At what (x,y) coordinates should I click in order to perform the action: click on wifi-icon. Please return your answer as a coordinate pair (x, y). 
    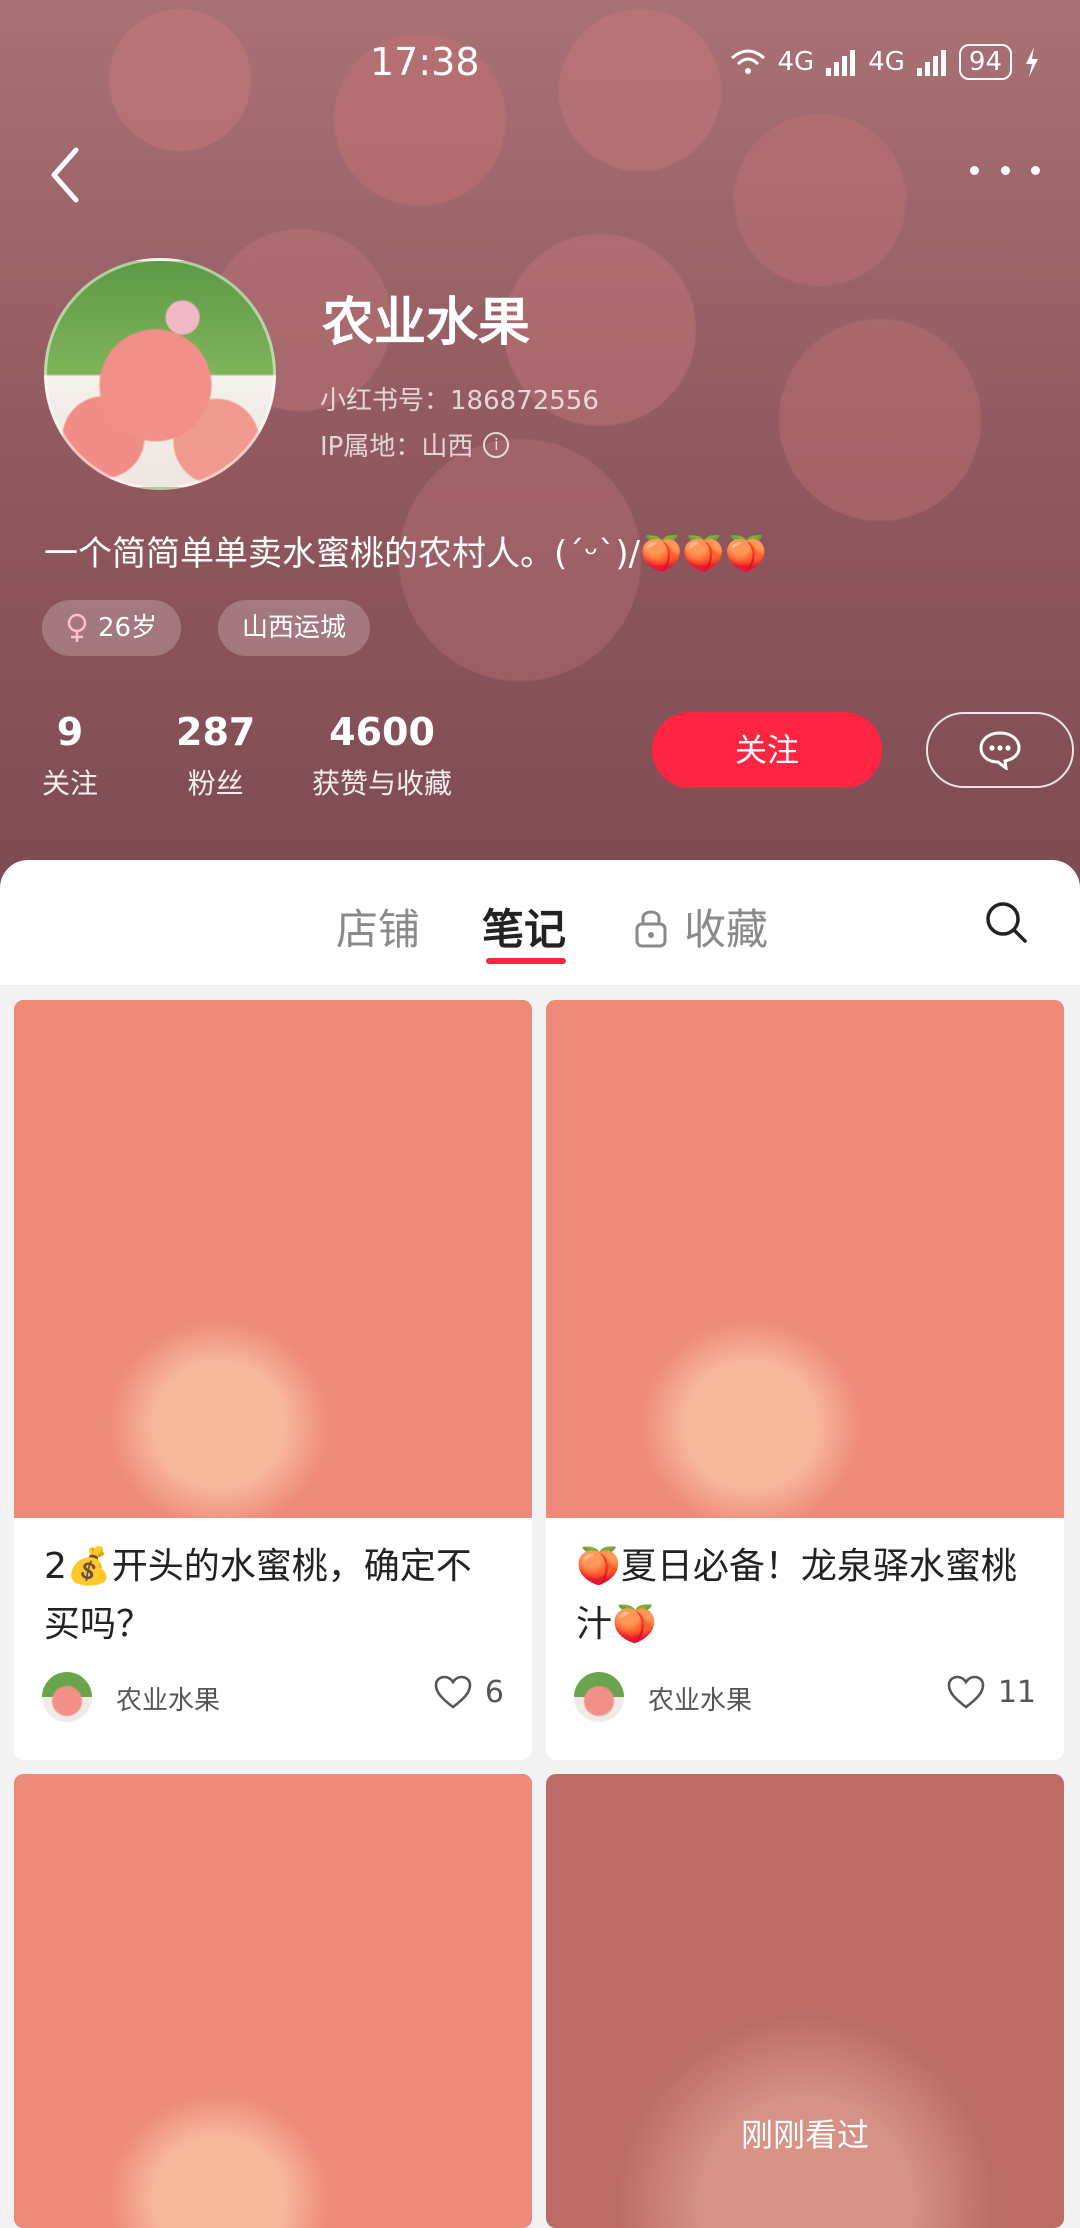
    Looking at the image, I should click on (747, 61).